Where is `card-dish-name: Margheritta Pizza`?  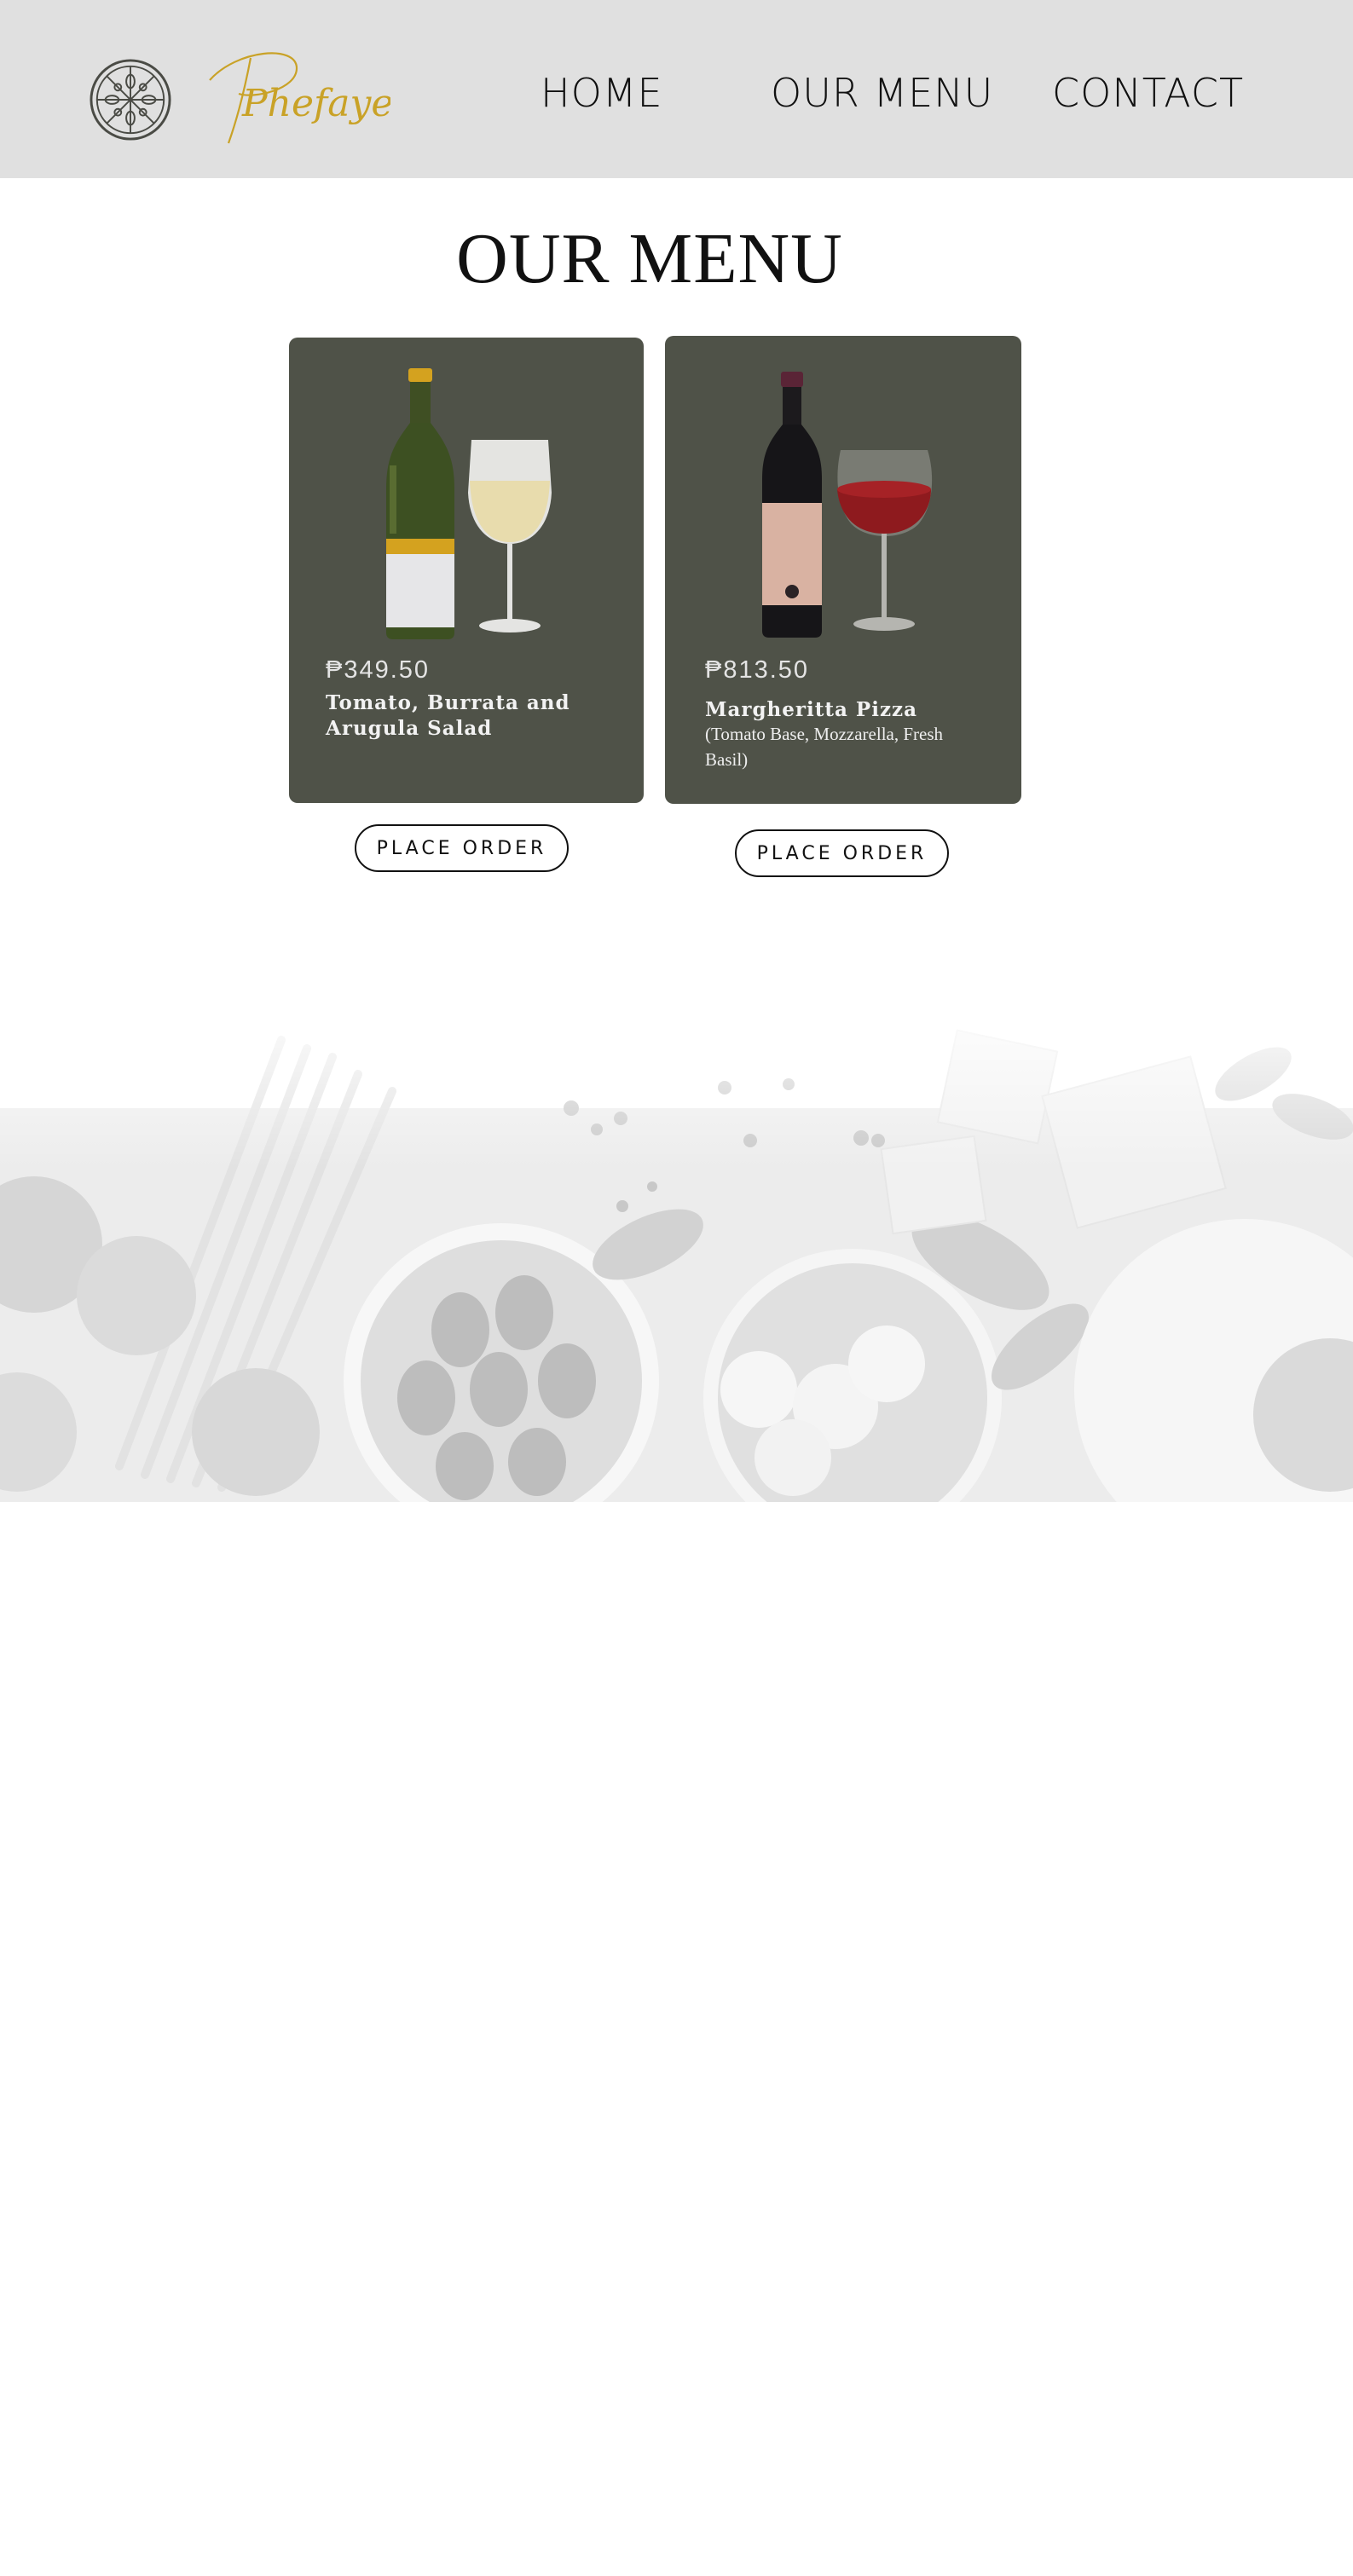 card-dish-name: Margheritta Pizza is located at coordinates (811, 709).